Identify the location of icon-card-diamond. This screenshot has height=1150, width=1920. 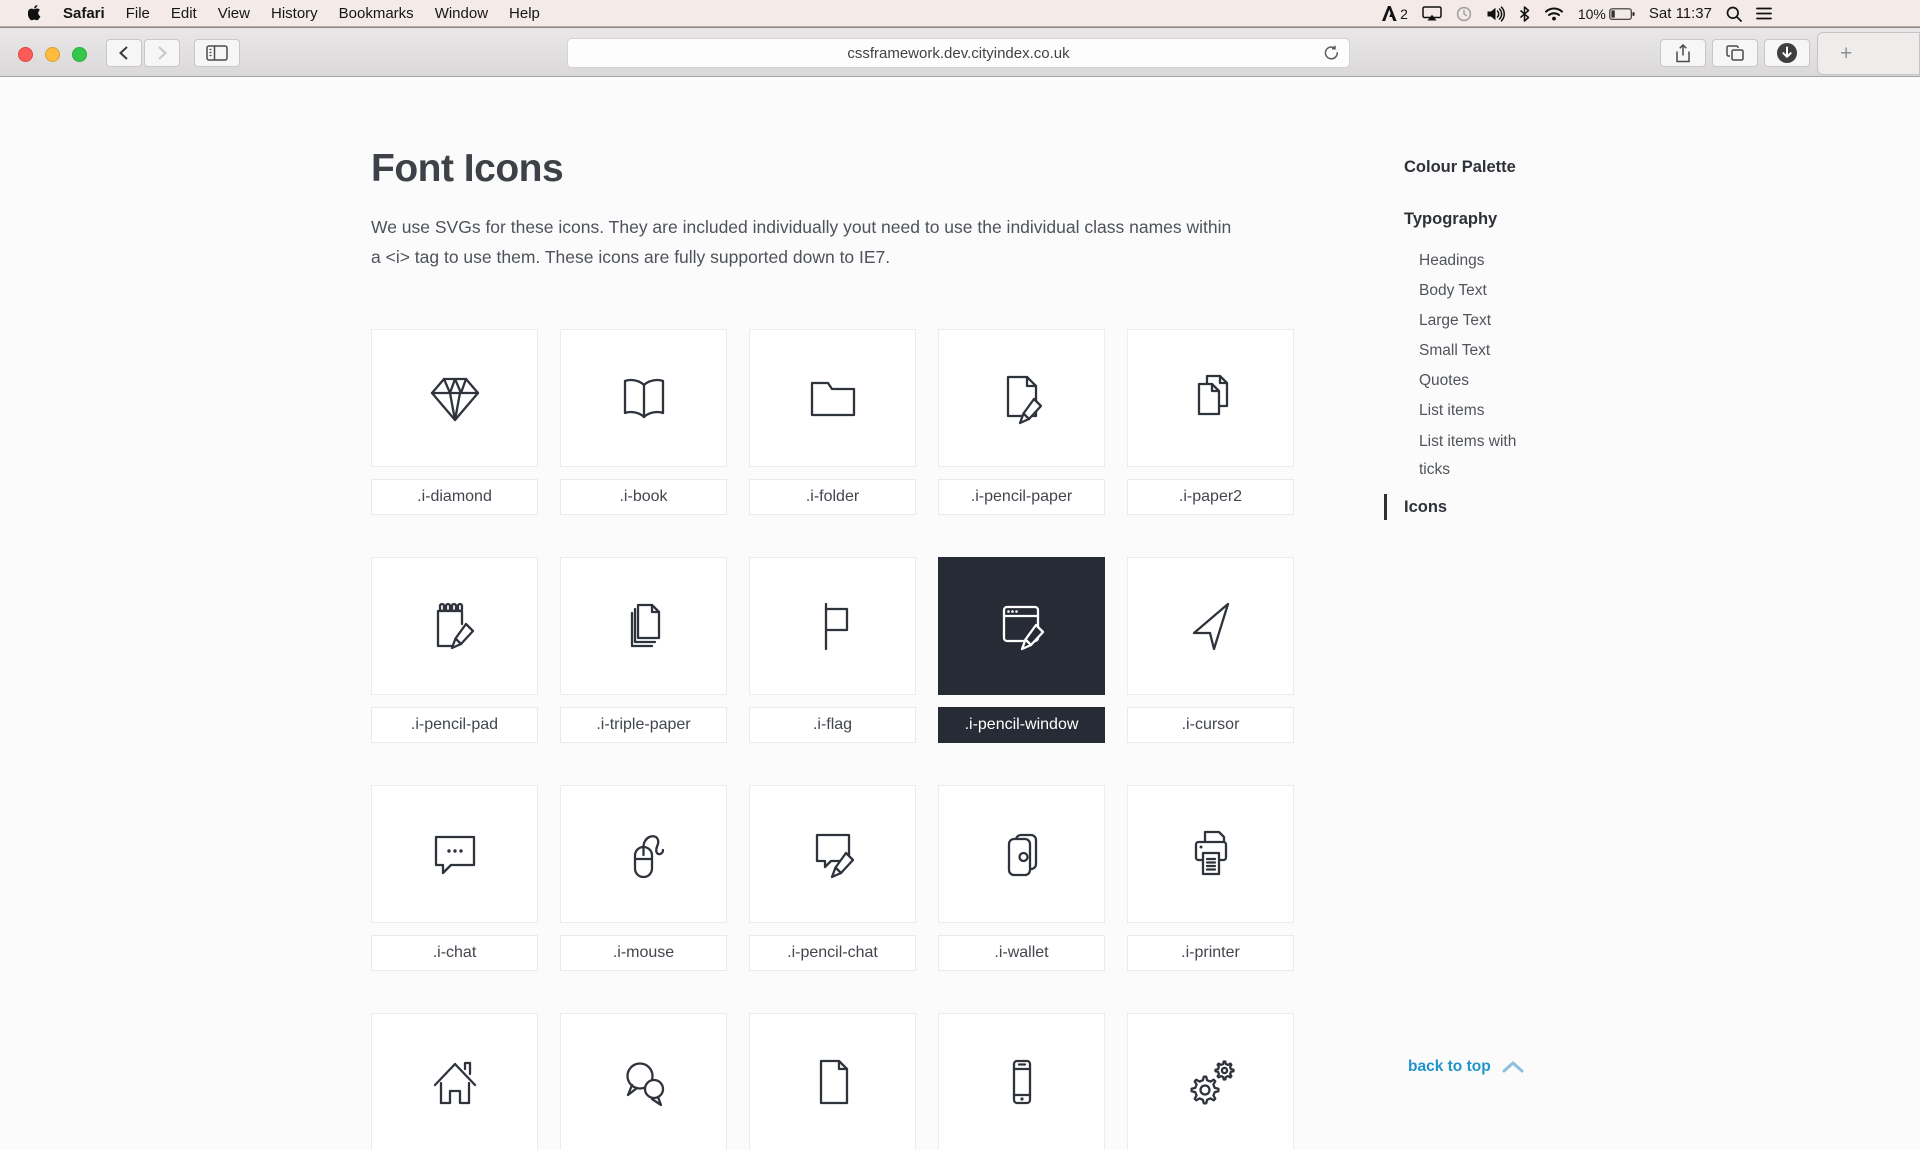
(454, 398).